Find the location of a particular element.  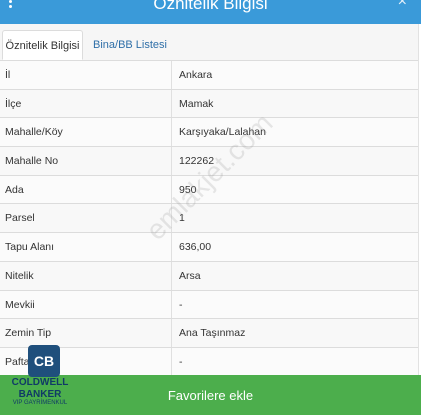

logo-line3: VIP GAYRİMENKUL is located at coordinates (40, 403).